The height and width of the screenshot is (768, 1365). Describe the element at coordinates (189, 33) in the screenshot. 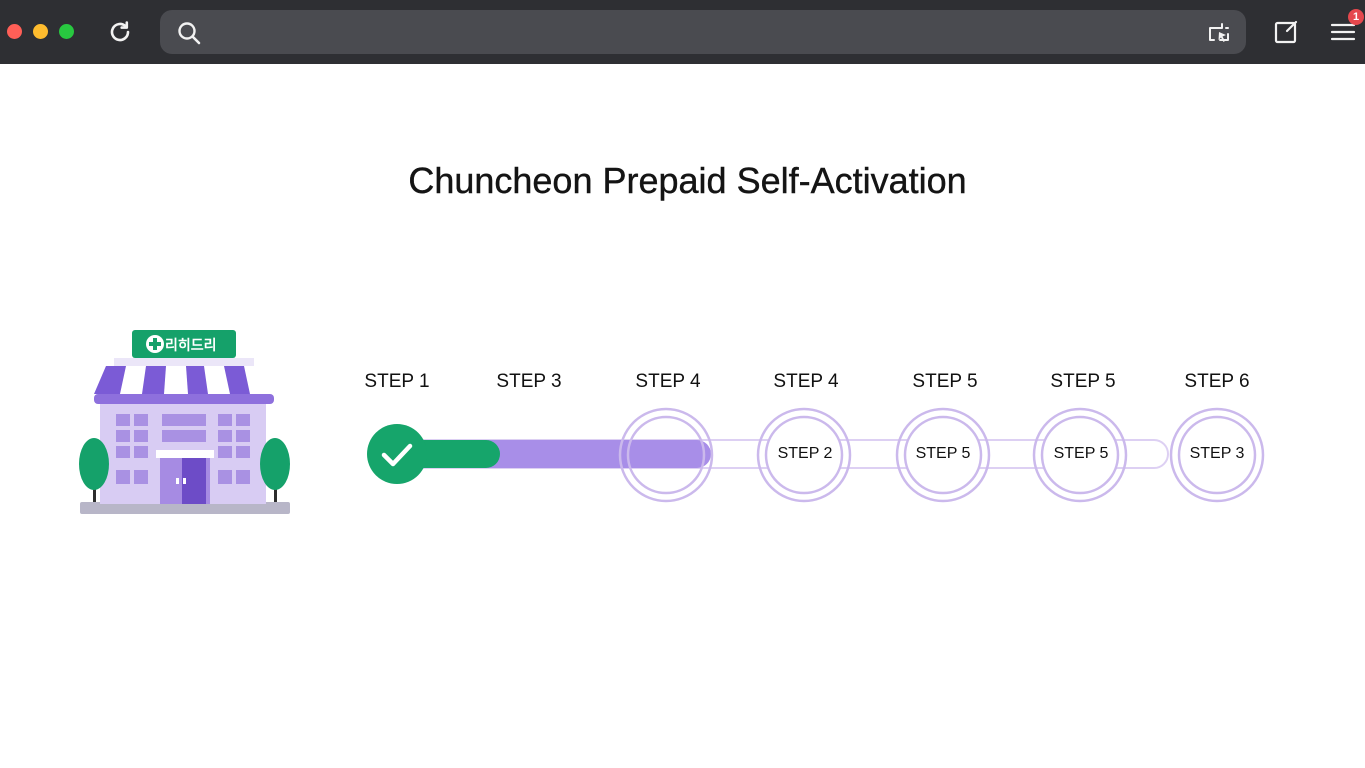

I see `search-icon` at that location.